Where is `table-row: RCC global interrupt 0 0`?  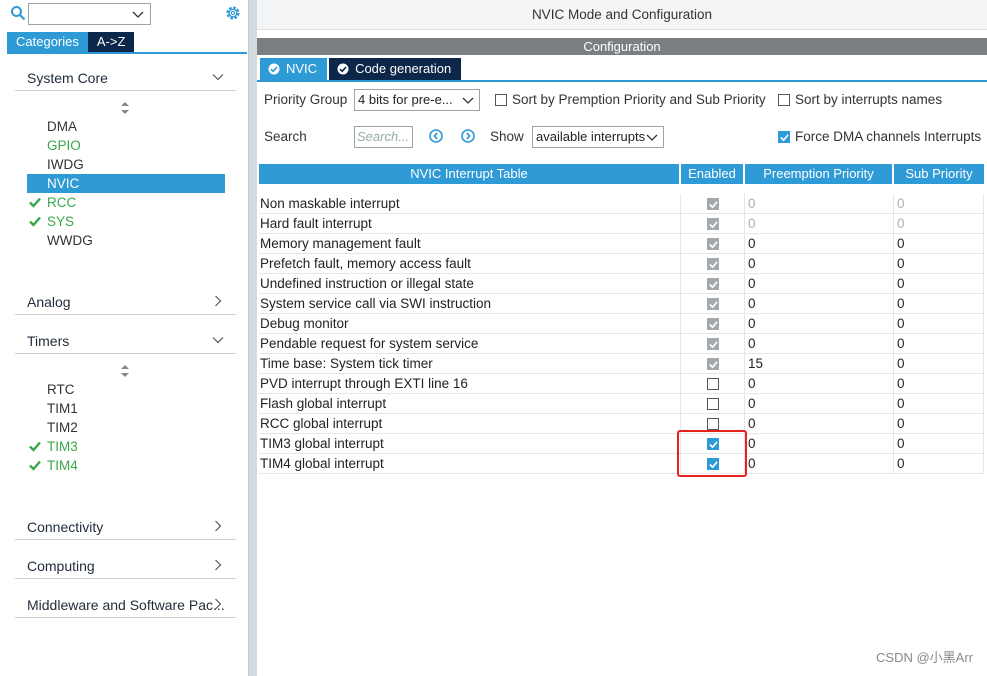
table-row: RCC global interrupt 0 0 is located at coordinates (621, 424).